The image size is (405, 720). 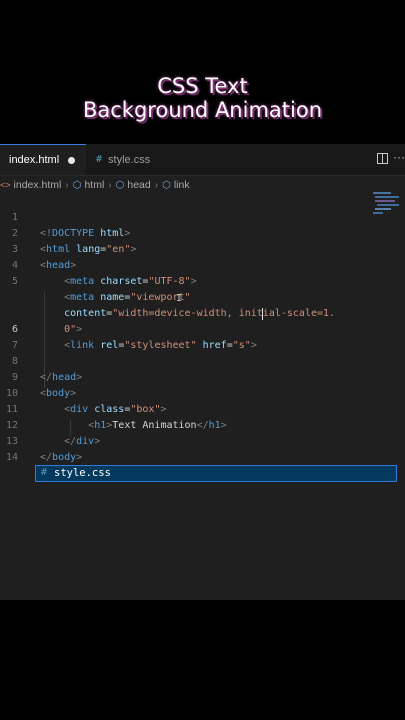 I want to click on line-number: 14, so click(x=11, y=457).